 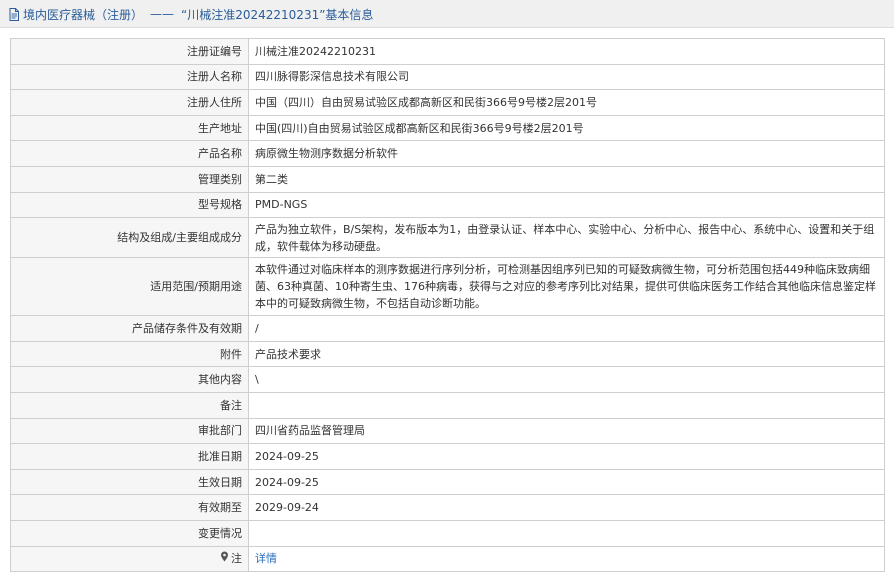 What do you see at coordinates (566, 153) in the screenshot?
I see `row-value: 病原微生物测序数据分析软件` at bounding box center [566, 153].